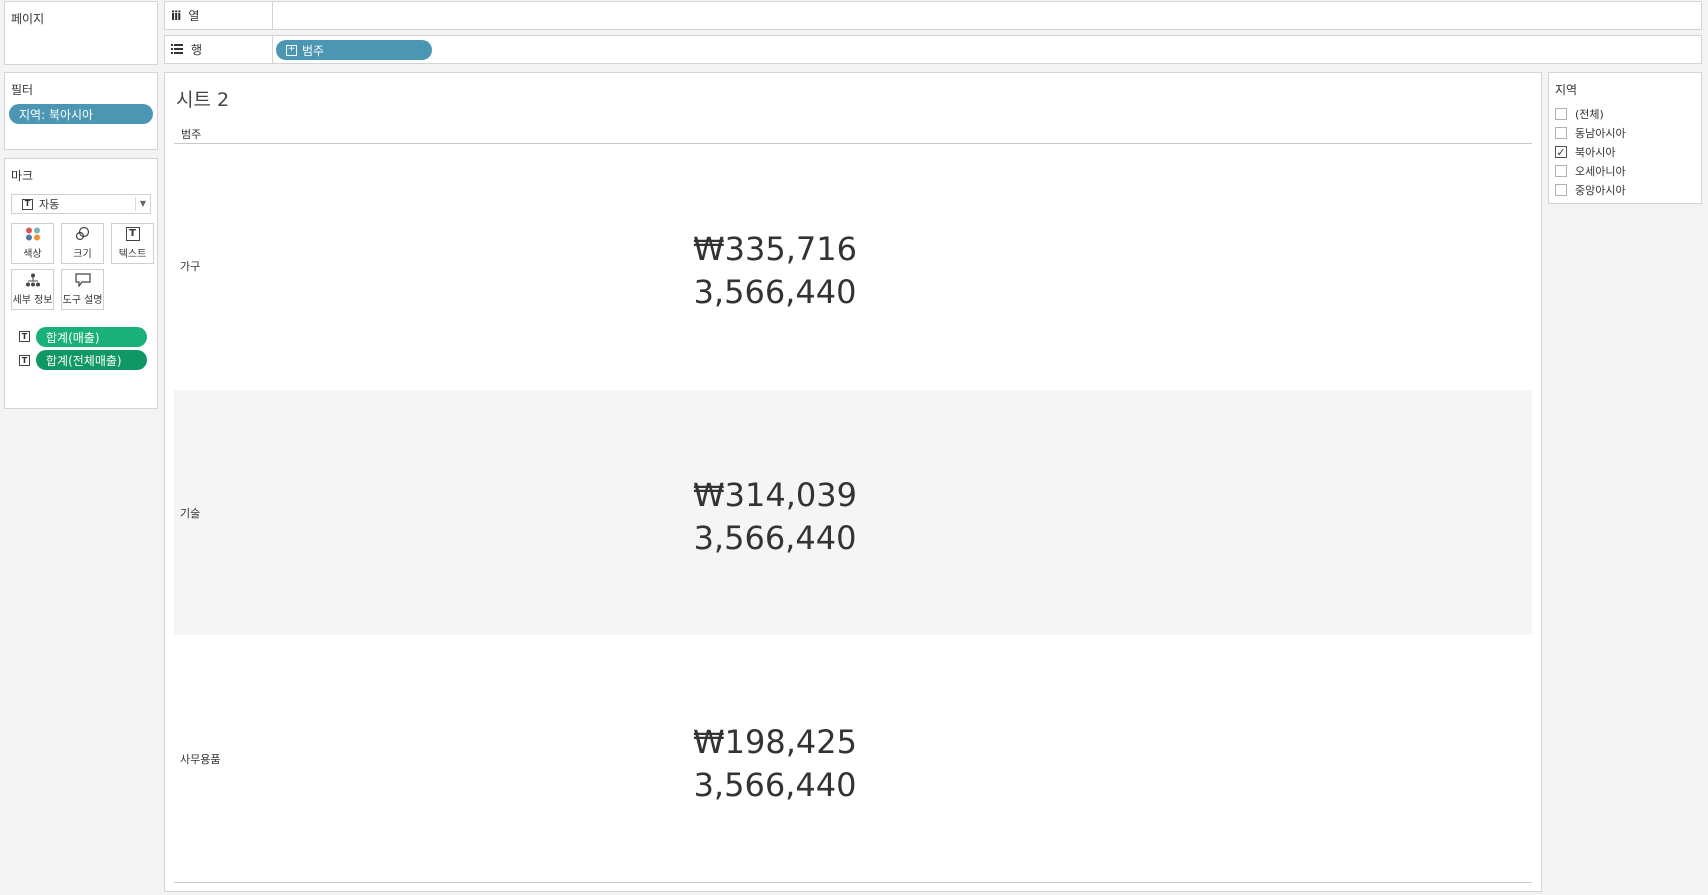 The image size is (1708, 895). I want to click on chevron-down-icon: ▼, so click(140, 204).